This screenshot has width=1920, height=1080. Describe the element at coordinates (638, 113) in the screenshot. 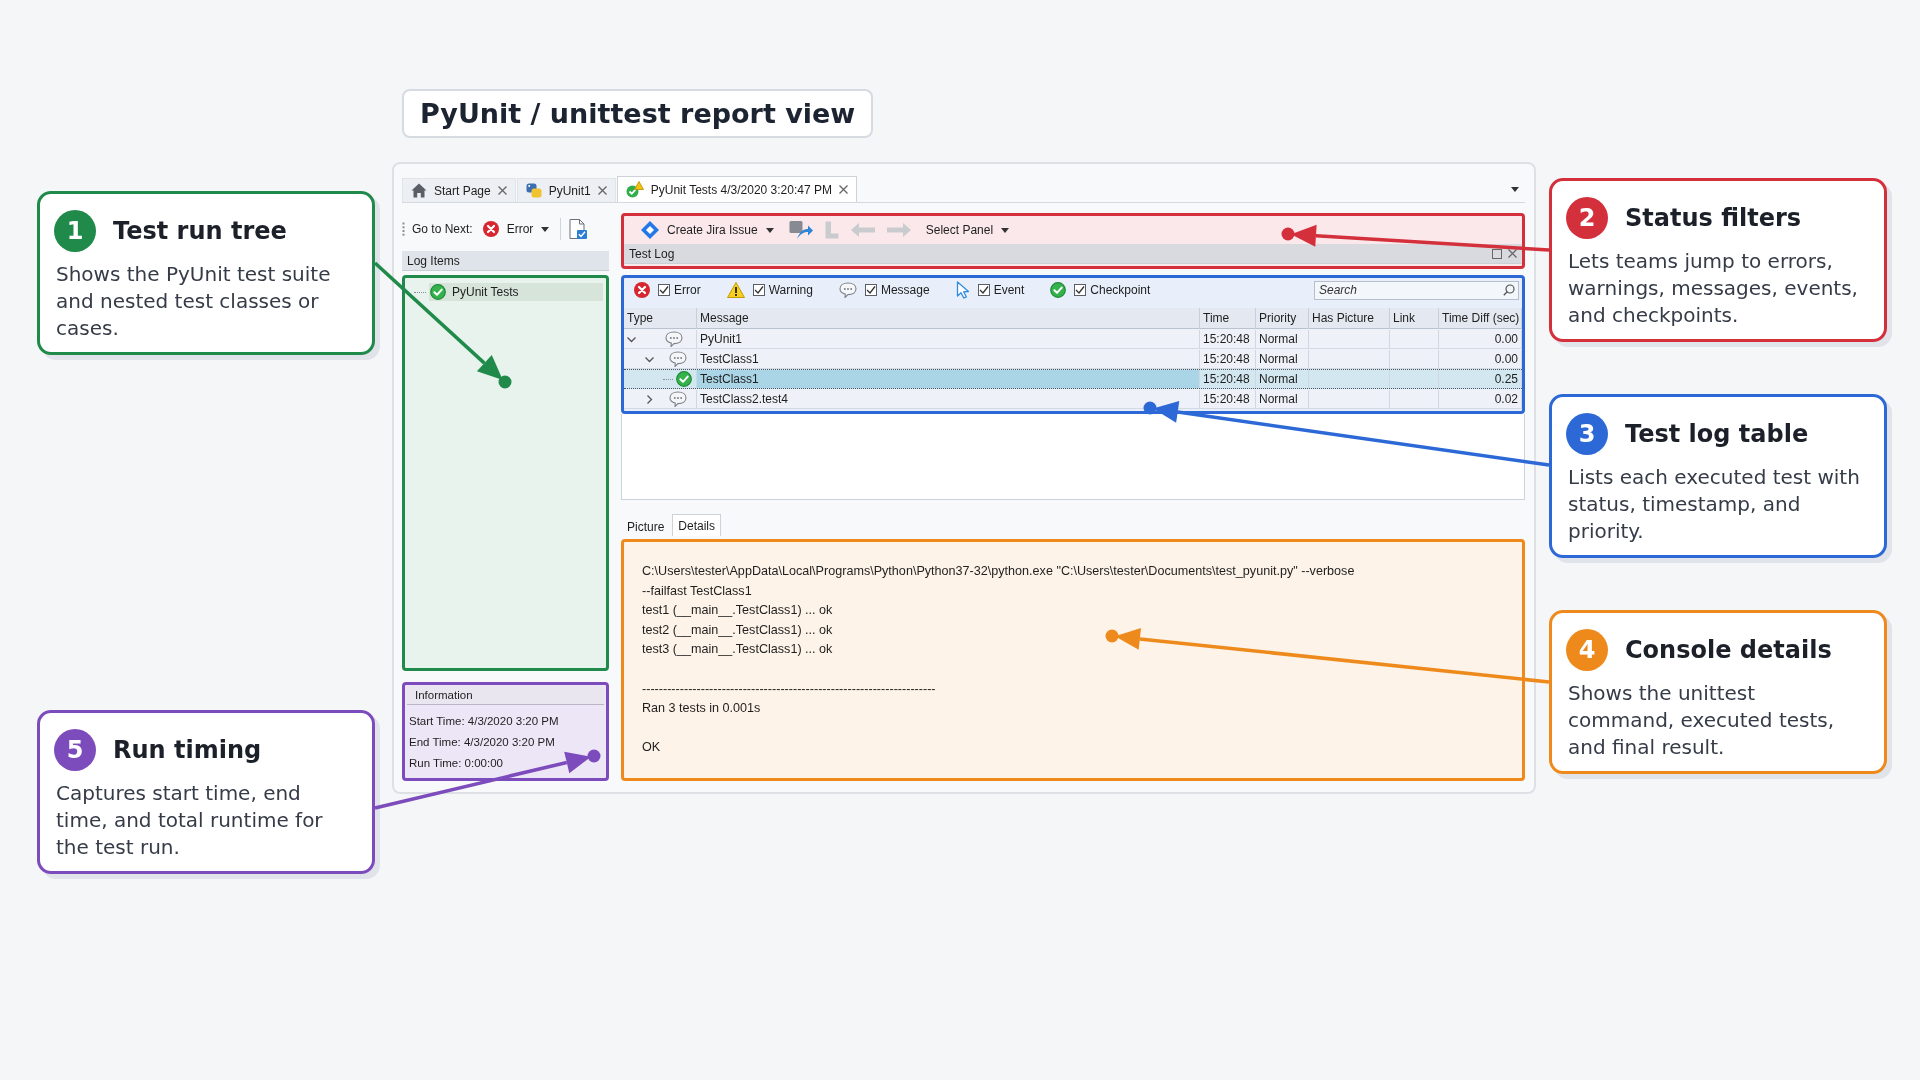

I see `page-title: PyUnit / unittest report view` at that location.